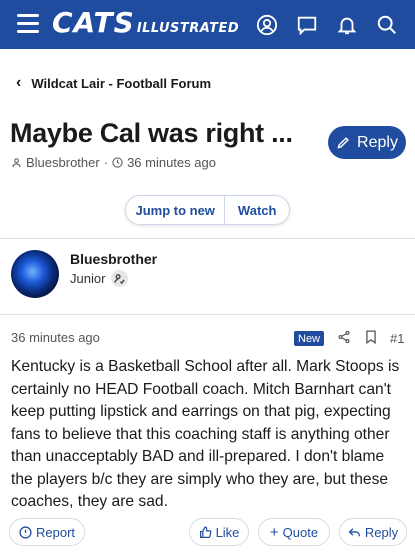 The width and height of the screenshot is (415, 554). What do you see at coordinates (397, 338) in the screenshot?
I see `post-number: #1` at bounding box center [397, 338].